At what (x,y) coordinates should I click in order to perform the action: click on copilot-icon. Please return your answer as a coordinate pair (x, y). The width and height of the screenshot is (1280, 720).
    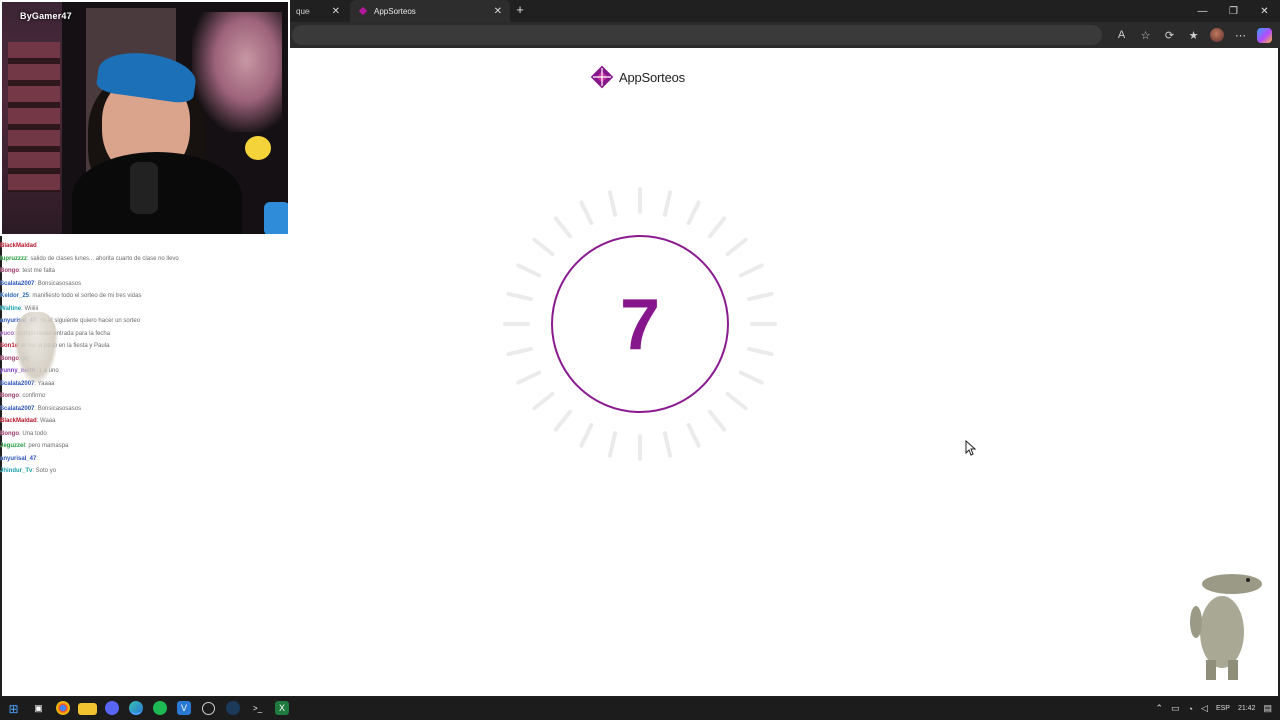
    Looking at the image, I should click on (1264, 35).